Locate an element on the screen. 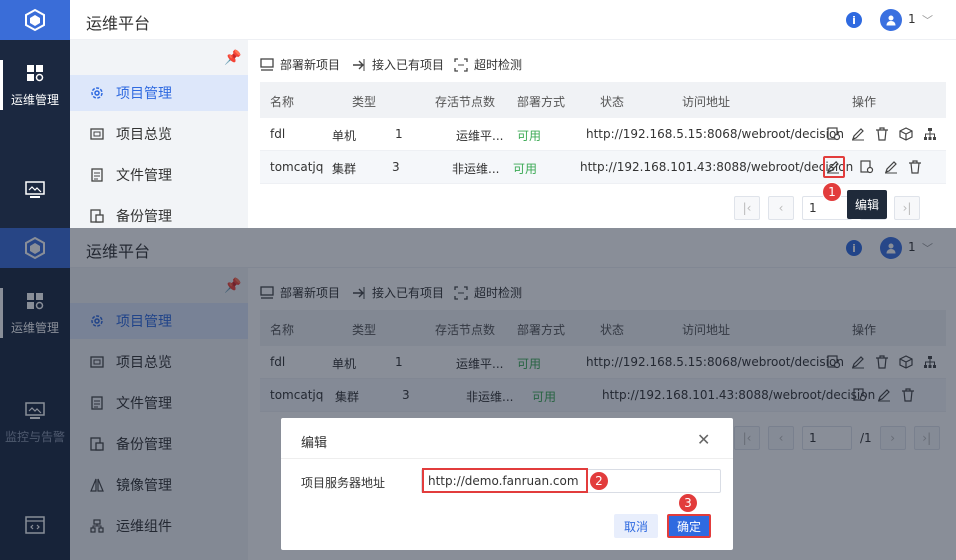 Image resolution: width=956 pixels, height=560 pixels. cell-nodes: 1 is located at coordinates (399, 134).